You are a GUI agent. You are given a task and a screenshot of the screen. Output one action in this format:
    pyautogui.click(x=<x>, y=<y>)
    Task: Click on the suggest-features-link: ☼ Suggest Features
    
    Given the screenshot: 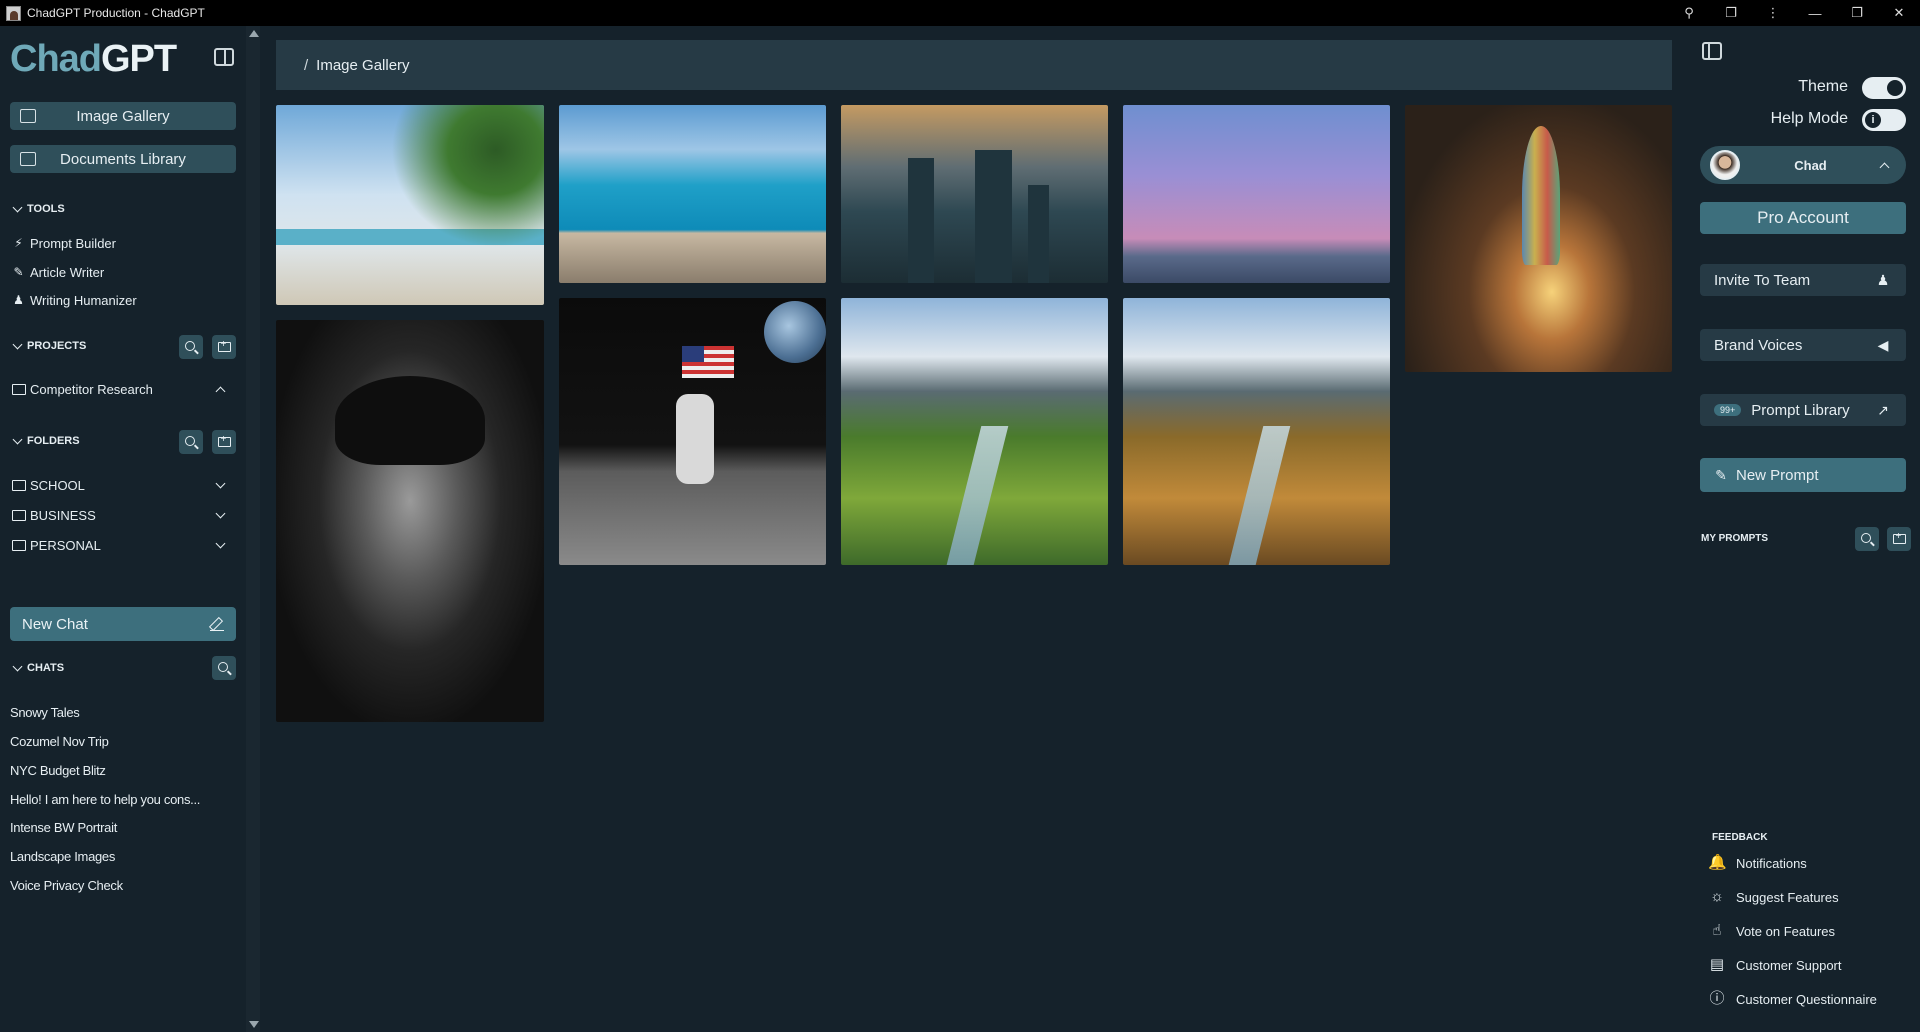 What is the action you would take?
    pyautogui.click(x=1773, y=897)
    